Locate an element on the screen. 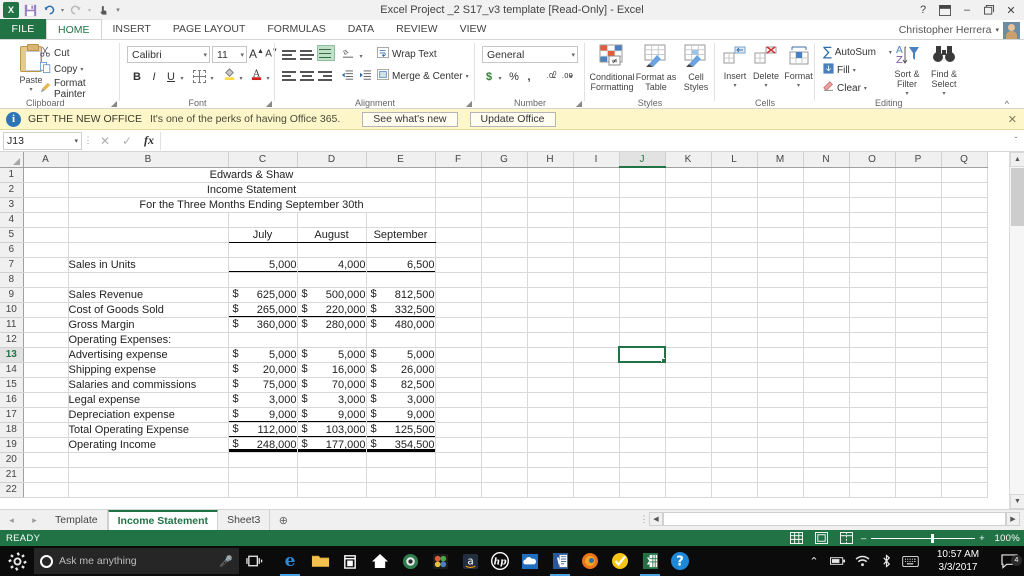 Image resolution: width=1024 pixels, height=576 pixels. column-header-b: B is located at coordinates (148, 160).